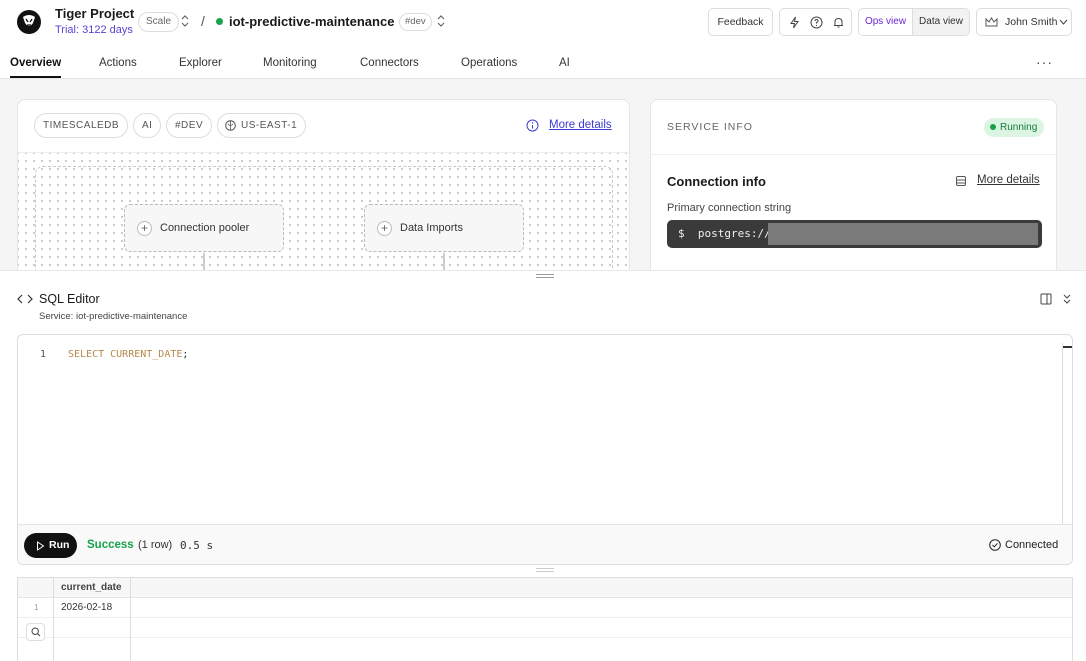  I want to click on connection-more-details-link: More details, so click(1008, 180).